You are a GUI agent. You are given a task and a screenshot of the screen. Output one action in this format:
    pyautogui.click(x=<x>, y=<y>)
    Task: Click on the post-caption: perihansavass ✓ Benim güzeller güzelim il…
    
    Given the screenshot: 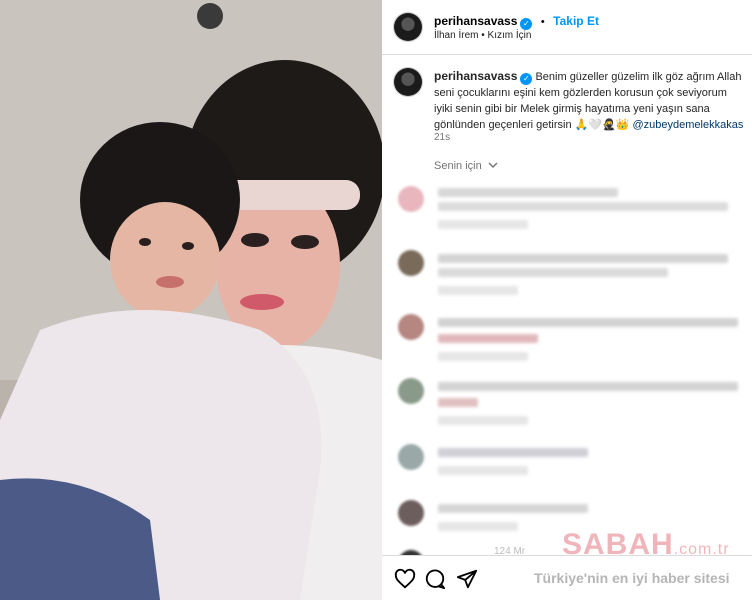 What is the action you would take?
    pyautogui.click(x=590, y=100)
    